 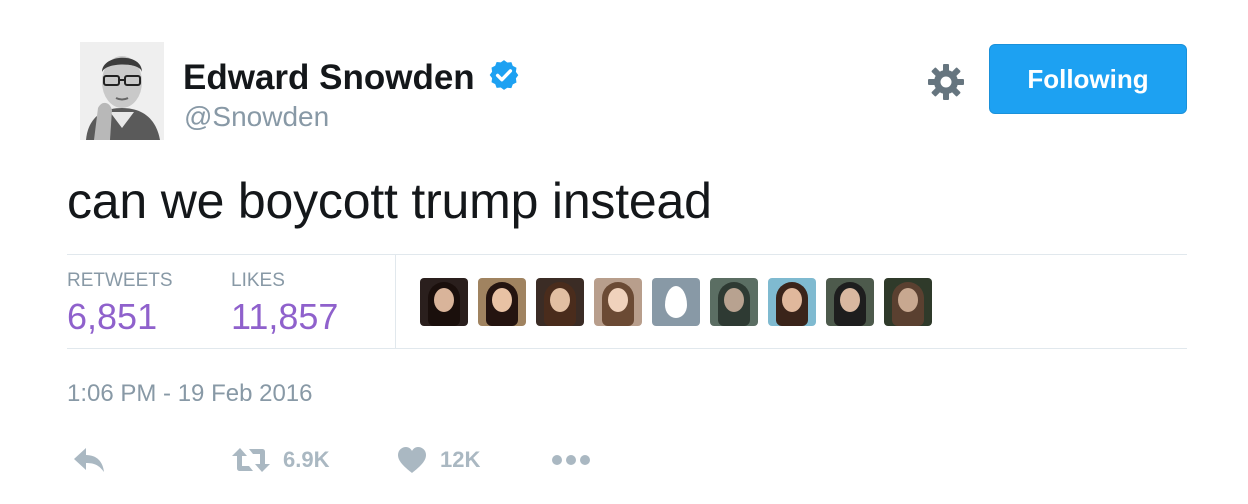 I want to click on stats-divider-top, so click(x=627, y=254).